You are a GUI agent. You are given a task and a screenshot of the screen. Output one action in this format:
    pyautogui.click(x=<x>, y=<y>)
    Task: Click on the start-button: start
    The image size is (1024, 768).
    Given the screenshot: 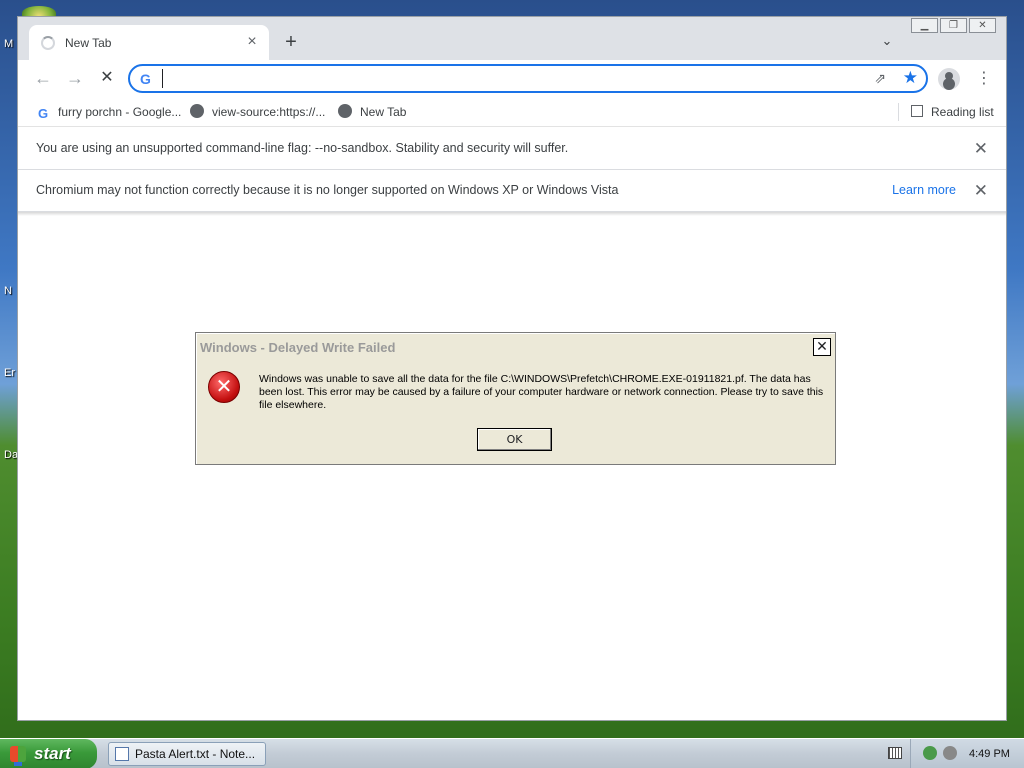 What is the action you would take?
    pyautogui.click(x=48, y=753)
    